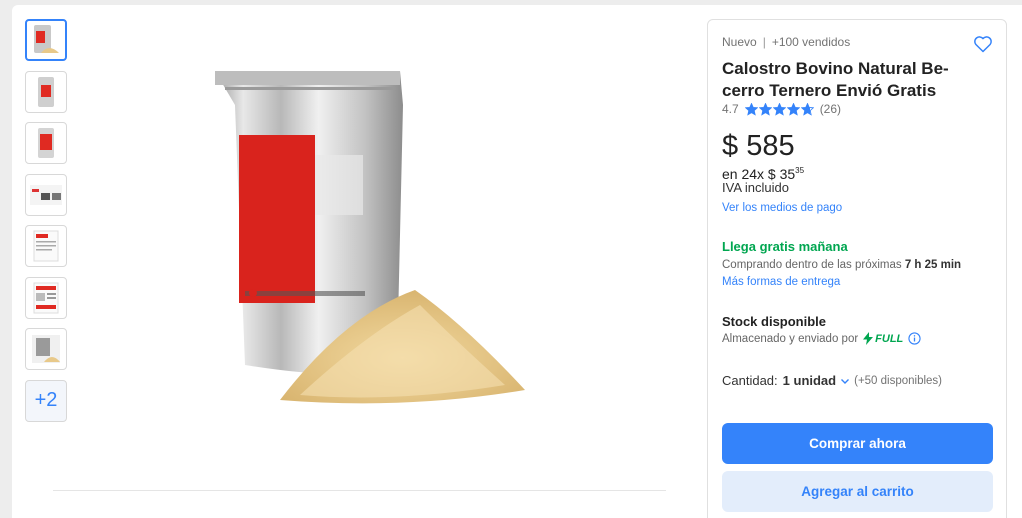  What do you see at coordinates (790, 338) in the screenshot?
I see `fulfillment-text: Almacenado y enviado por` at bounding box center [790, 338].